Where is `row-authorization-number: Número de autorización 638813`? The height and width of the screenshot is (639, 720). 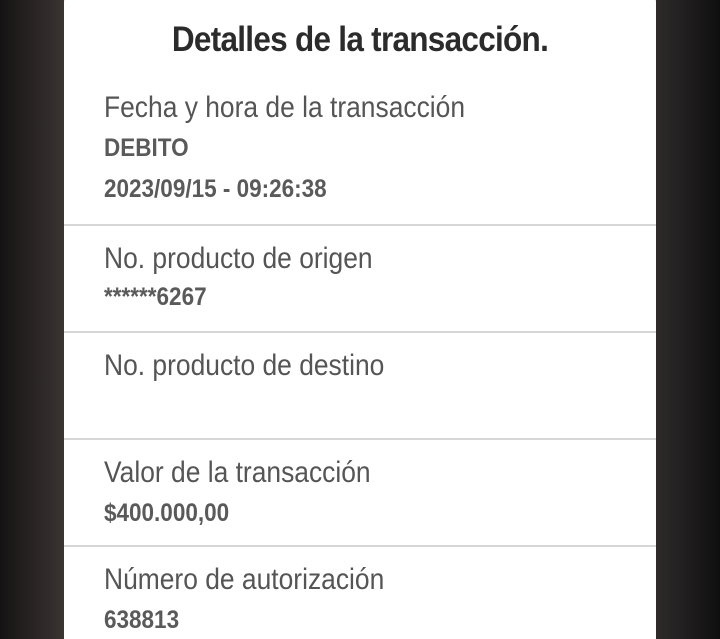 row-authorization-number: Número de autorización 638813 is located at coordinates (360, 593).